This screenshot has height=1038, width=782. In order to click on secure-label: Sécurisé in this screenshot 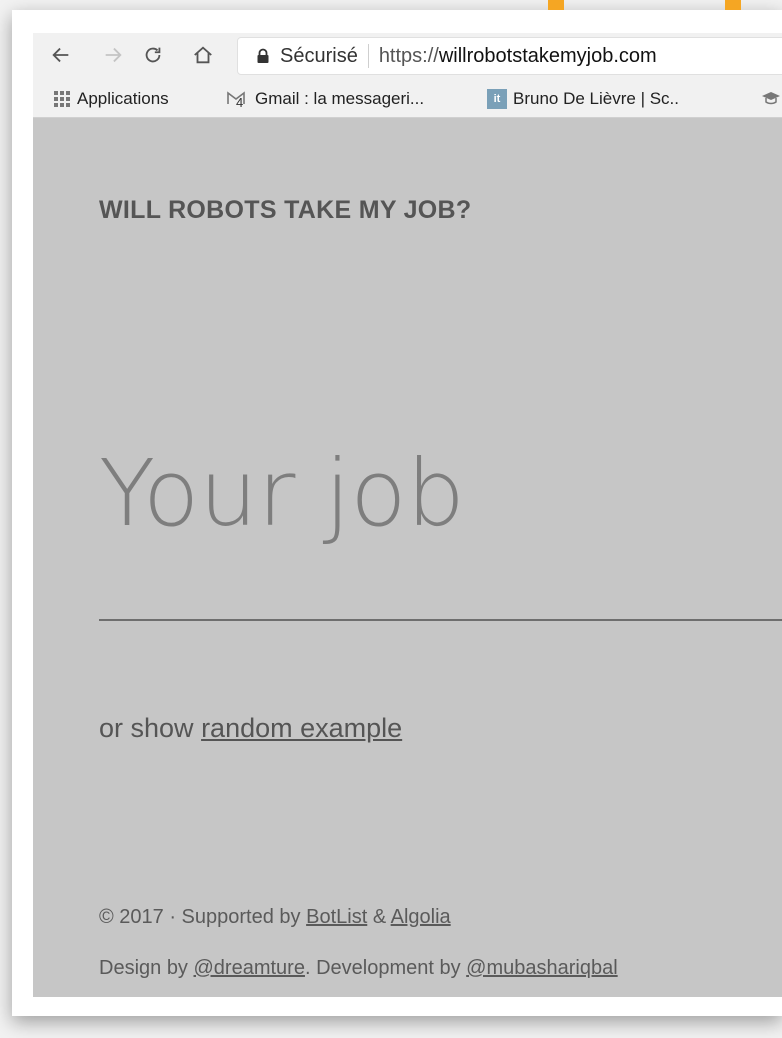, I will do `click(319, 55)`.